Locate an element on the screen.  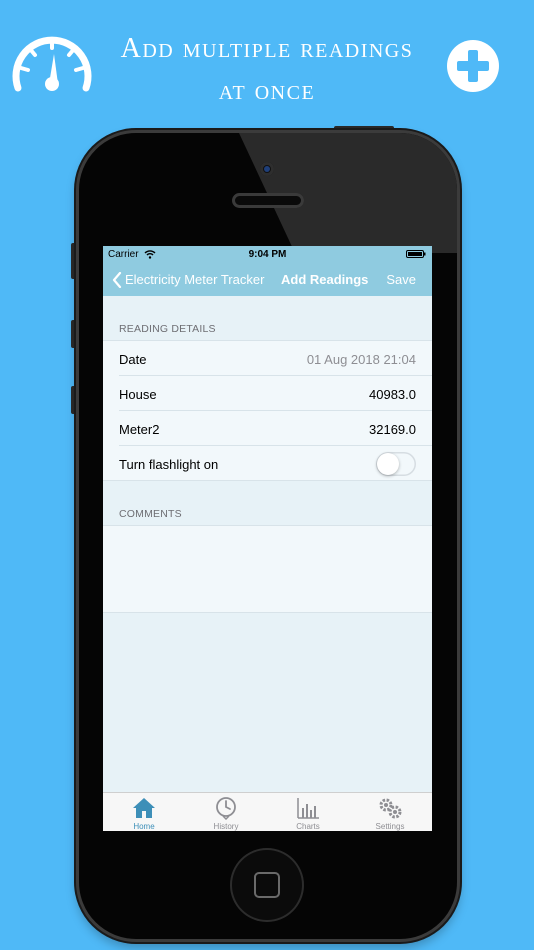
reading-details-header: READING DETAILS is located at coordinates (167, 329).